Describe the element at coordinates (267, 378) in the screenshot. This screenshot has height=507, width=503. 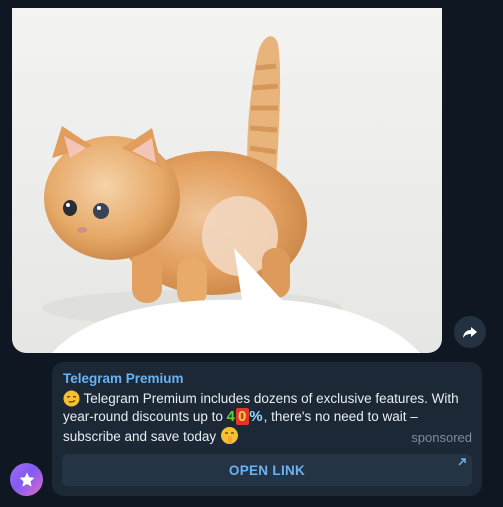
I see `ad-title: Telegram Premium` at that location.